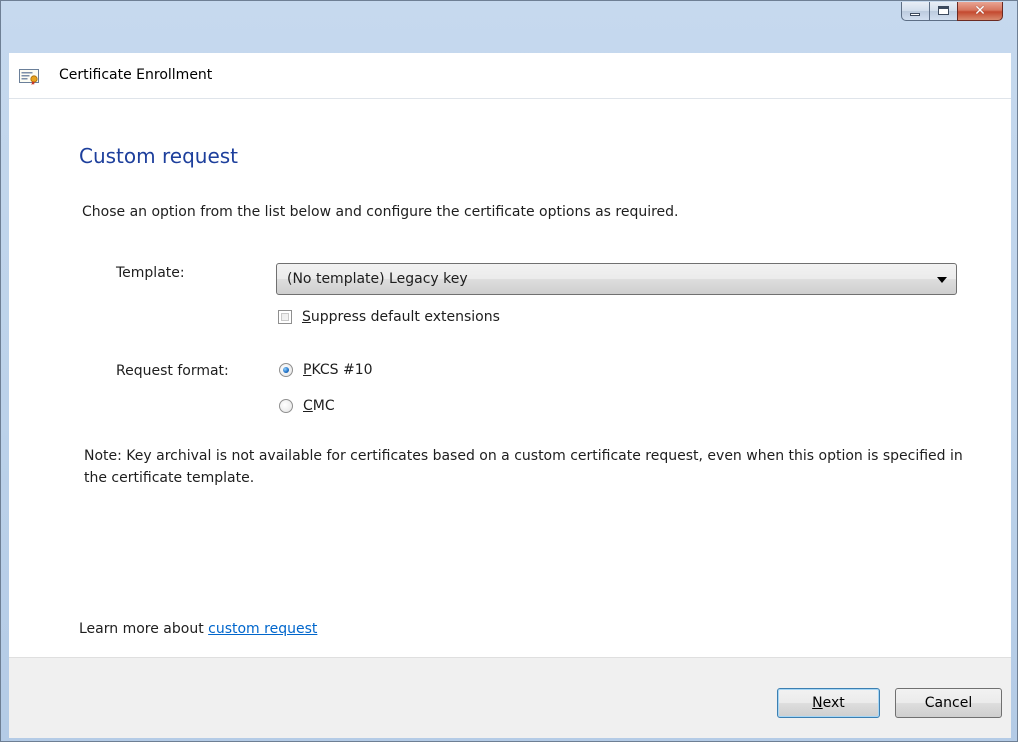 The image size is (1018, 742). I want to click on template-dropdown: (No template) Legacy key, so click(616, 279).